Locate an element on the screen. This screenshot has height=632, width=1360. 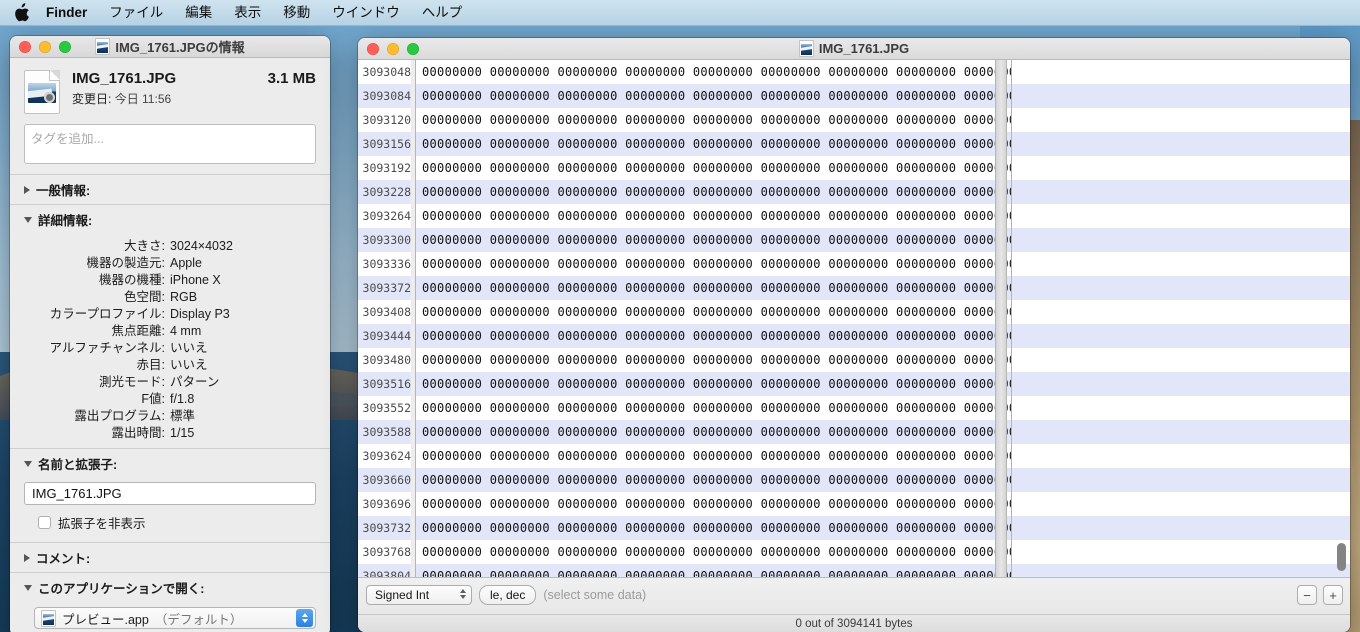
menu-item-file: ファイル is located at coordinates (136, 13).